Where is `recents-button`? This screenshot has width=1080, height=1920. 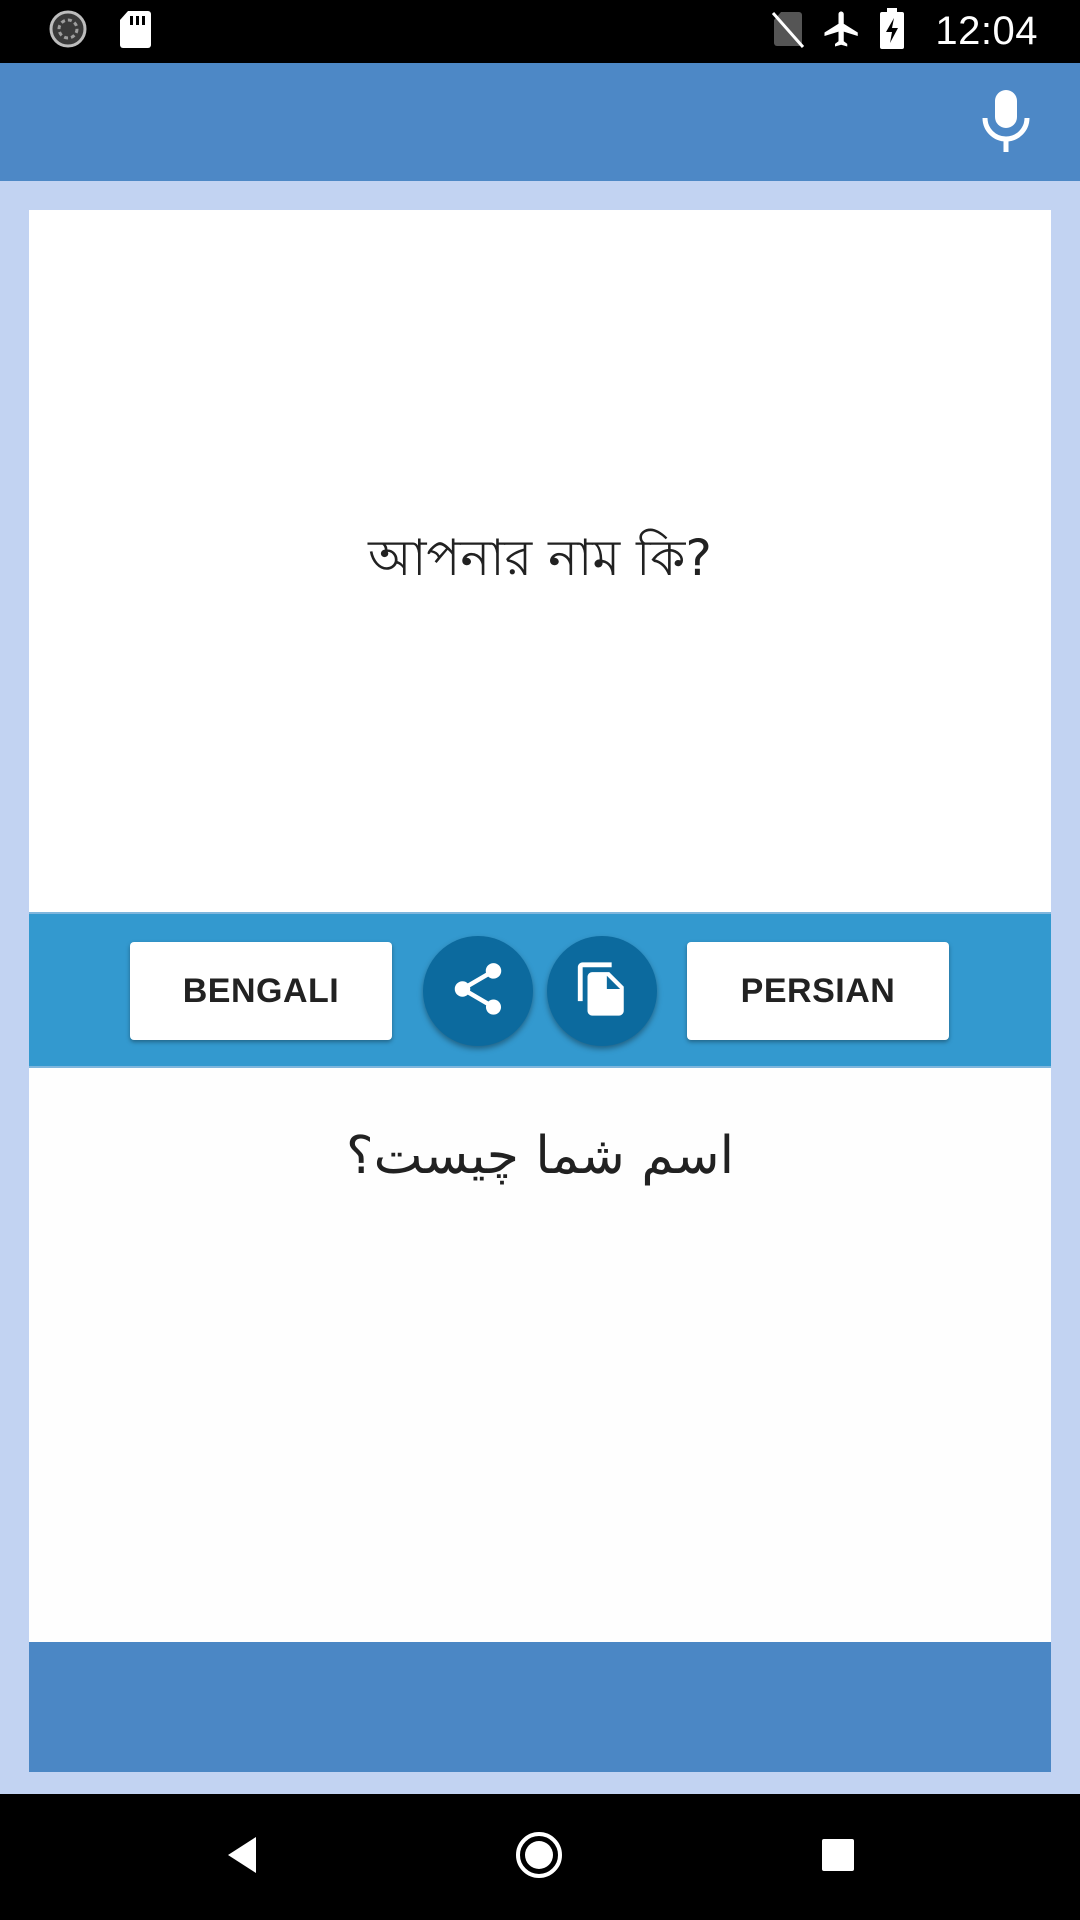
recents-button is located at coordinates (838, 1857).